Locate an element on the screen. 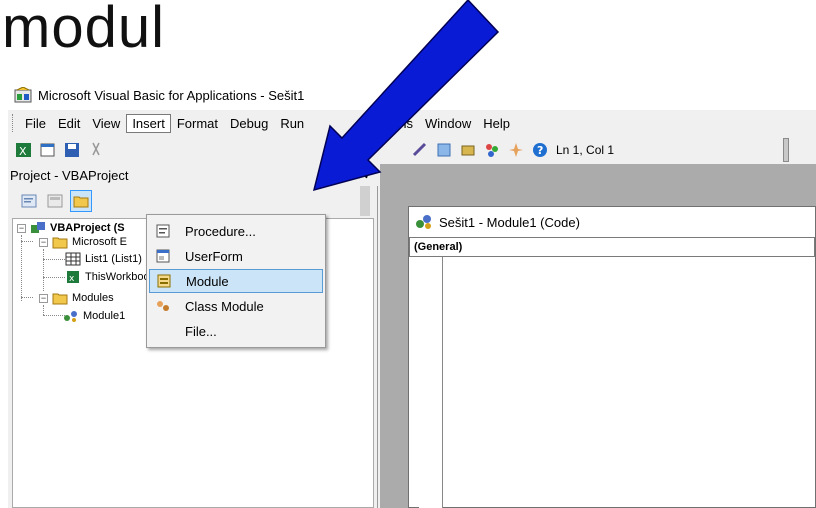 Image resolution: width=816 pixels, height=508 pixels. menu-addins: Add-Ins is located at coordinates (390, 123).